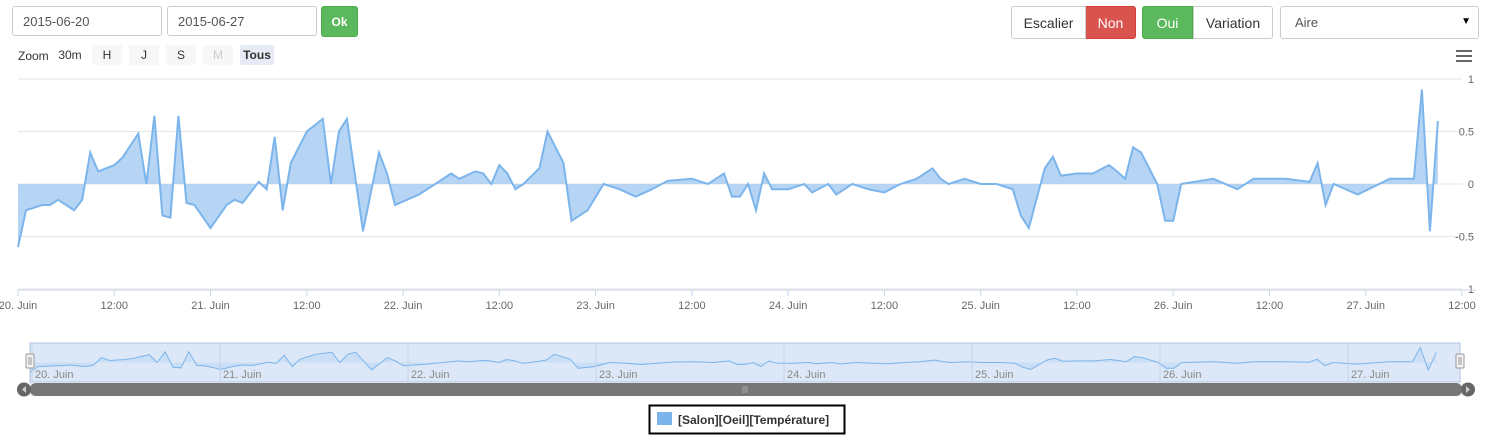 This screenshot has width=1490, height=443. Describe the element at coordinates (1466, 133) in the screenshot. I see `y-tick-label: 0.5` at that location.